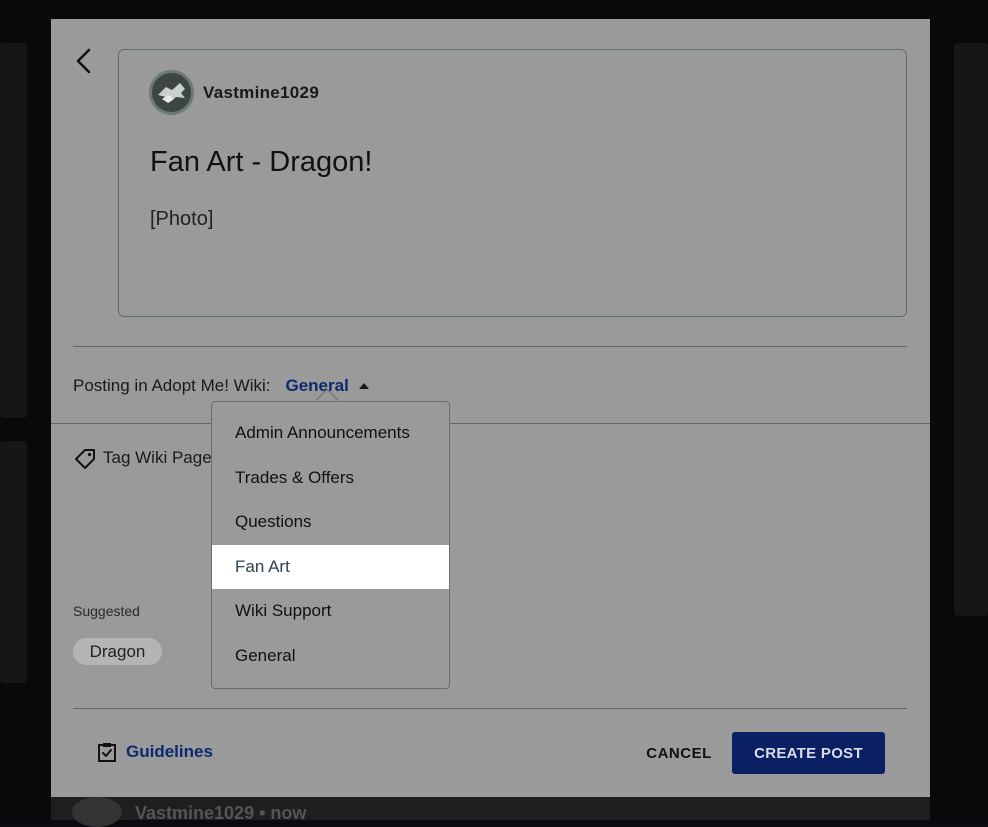  Describe the element at coordinates (330, 567) in the screenshot. I see `category-option-fan-art: Fan Art` at that location.